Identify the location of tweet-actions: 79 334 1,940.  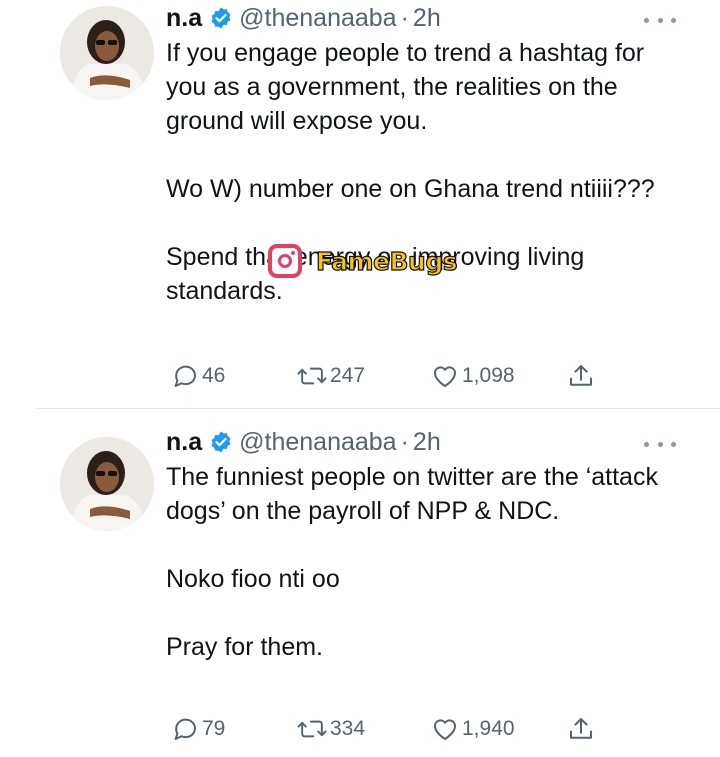
(386, 730).